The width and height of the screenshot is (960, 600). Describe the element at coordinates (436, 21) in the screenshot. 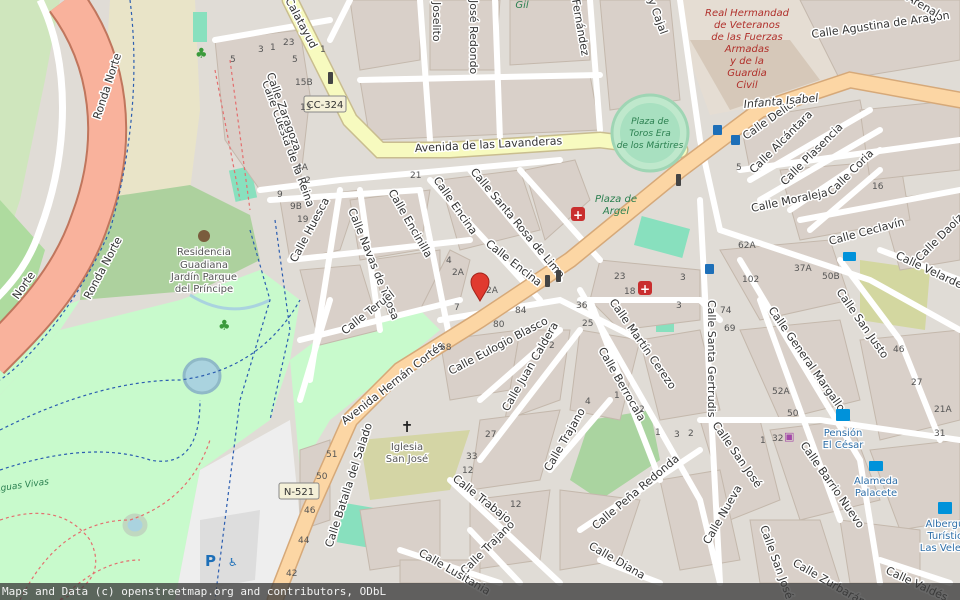

I see `label-joselito: Joselito` at that location.